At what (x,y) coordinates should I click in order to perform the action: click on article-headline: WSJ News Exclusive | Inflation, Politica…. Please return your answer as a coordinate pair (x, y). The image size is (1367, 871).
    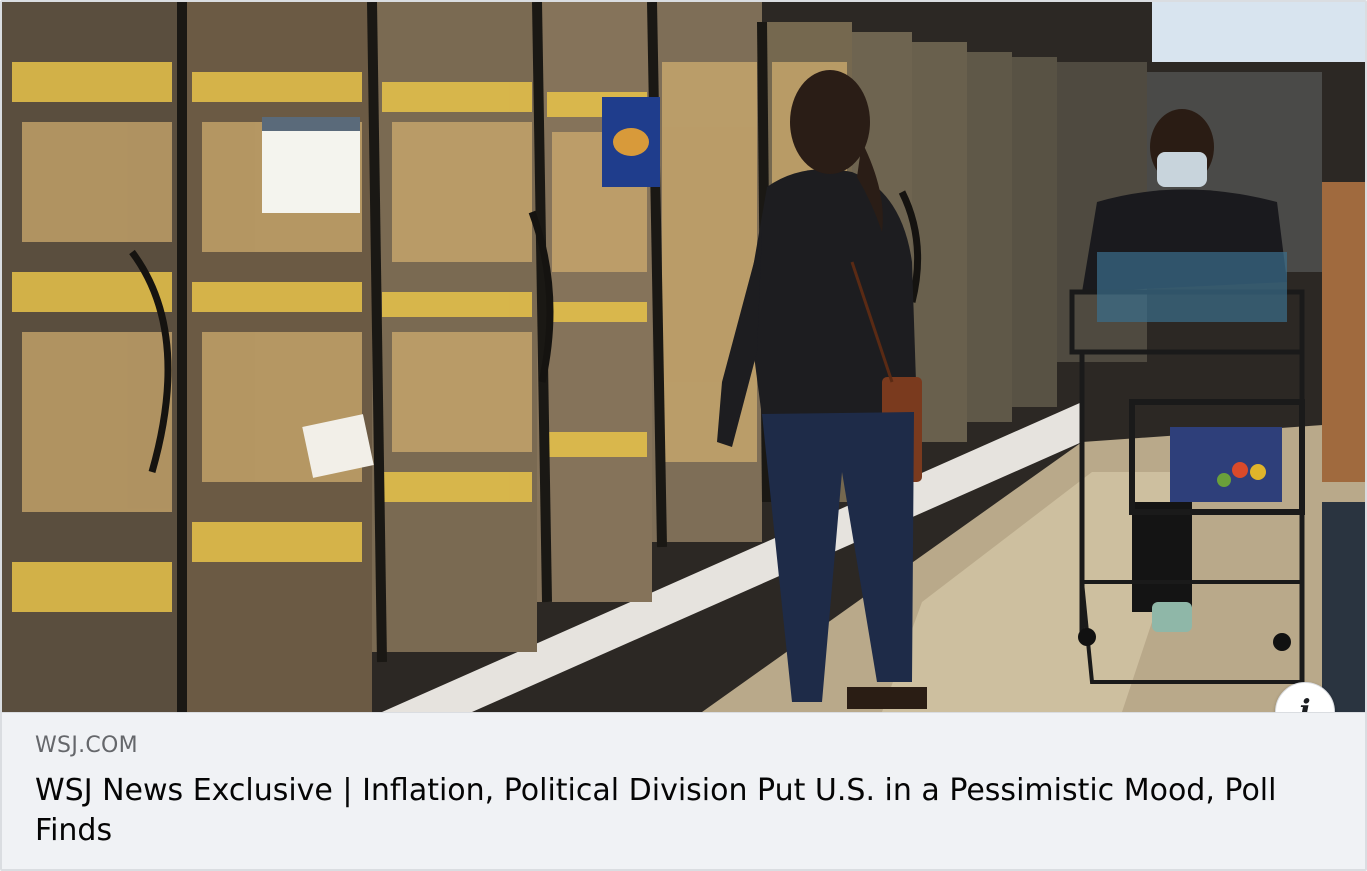
    Looking at the image, I should click on (665, 811).